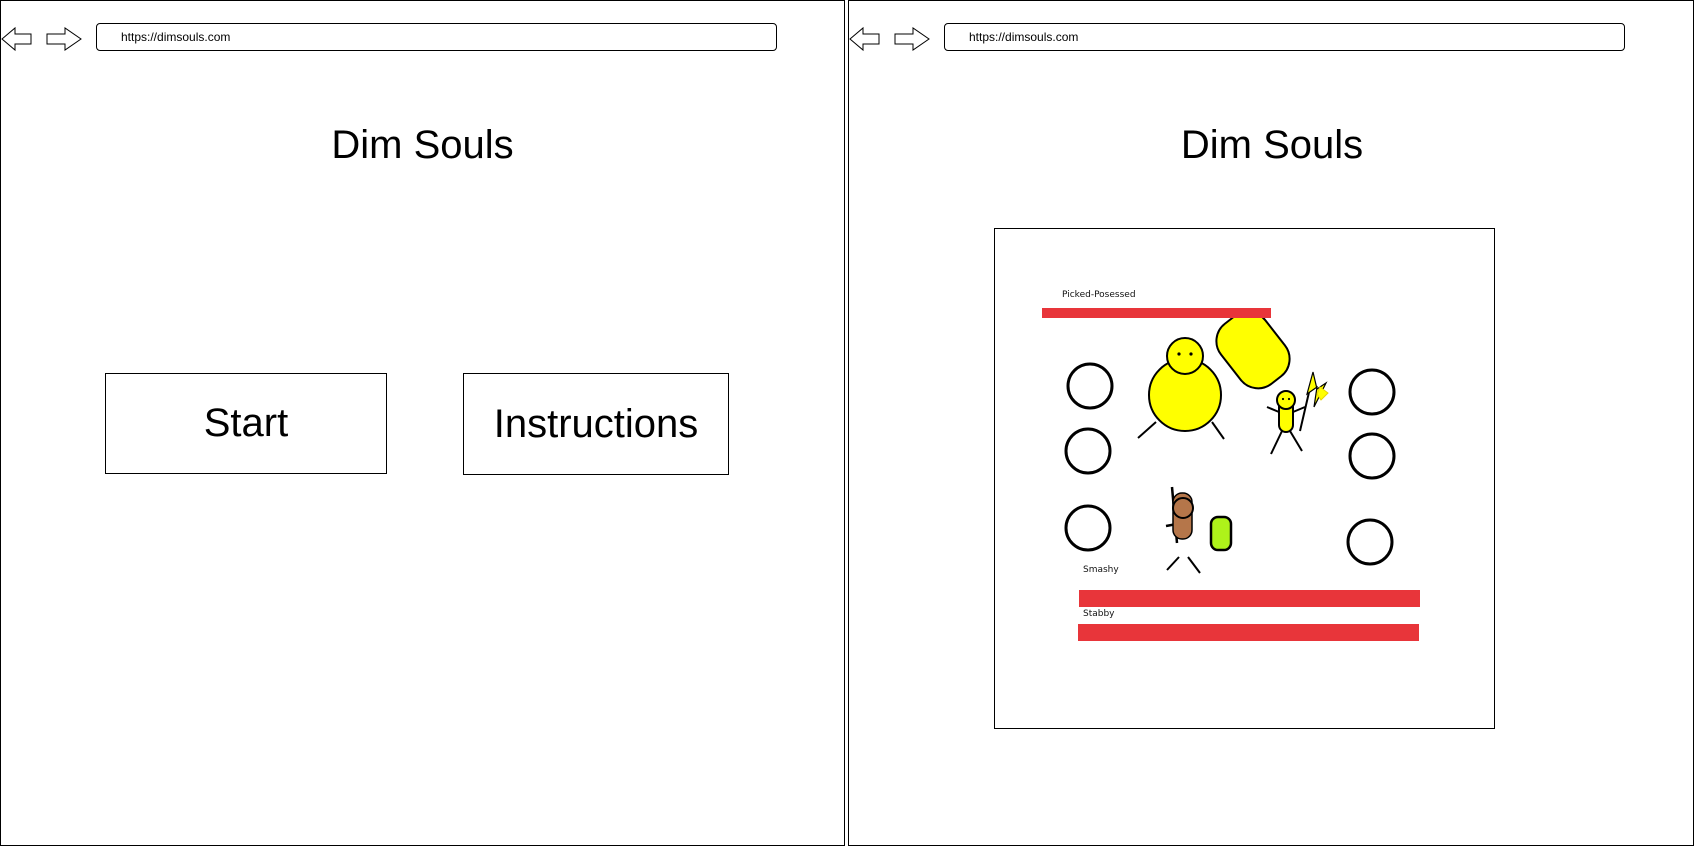  I want to click on smashy-health-bar, so click(1249, 598).